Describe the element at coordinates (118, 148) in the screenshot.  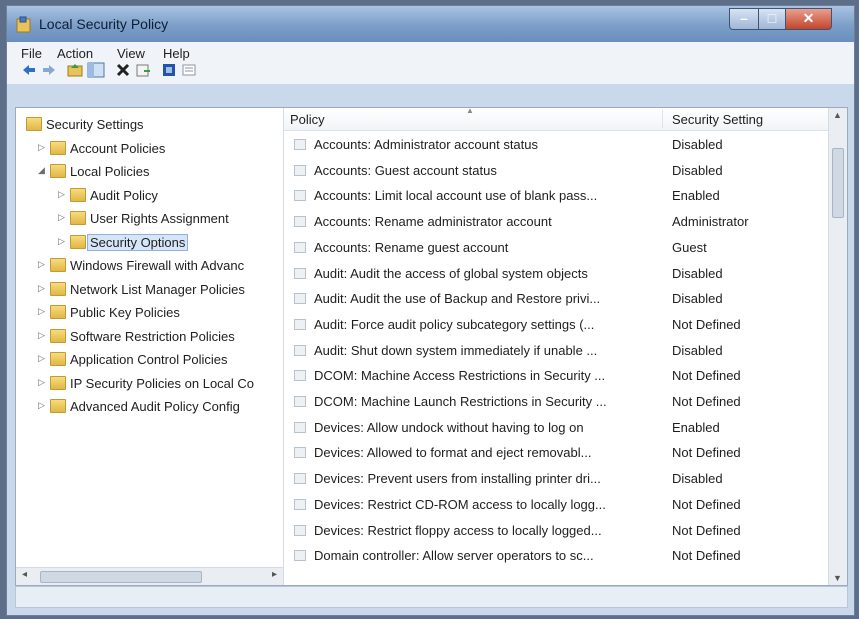
I see `tree-item-label: Account Policies` at that location.